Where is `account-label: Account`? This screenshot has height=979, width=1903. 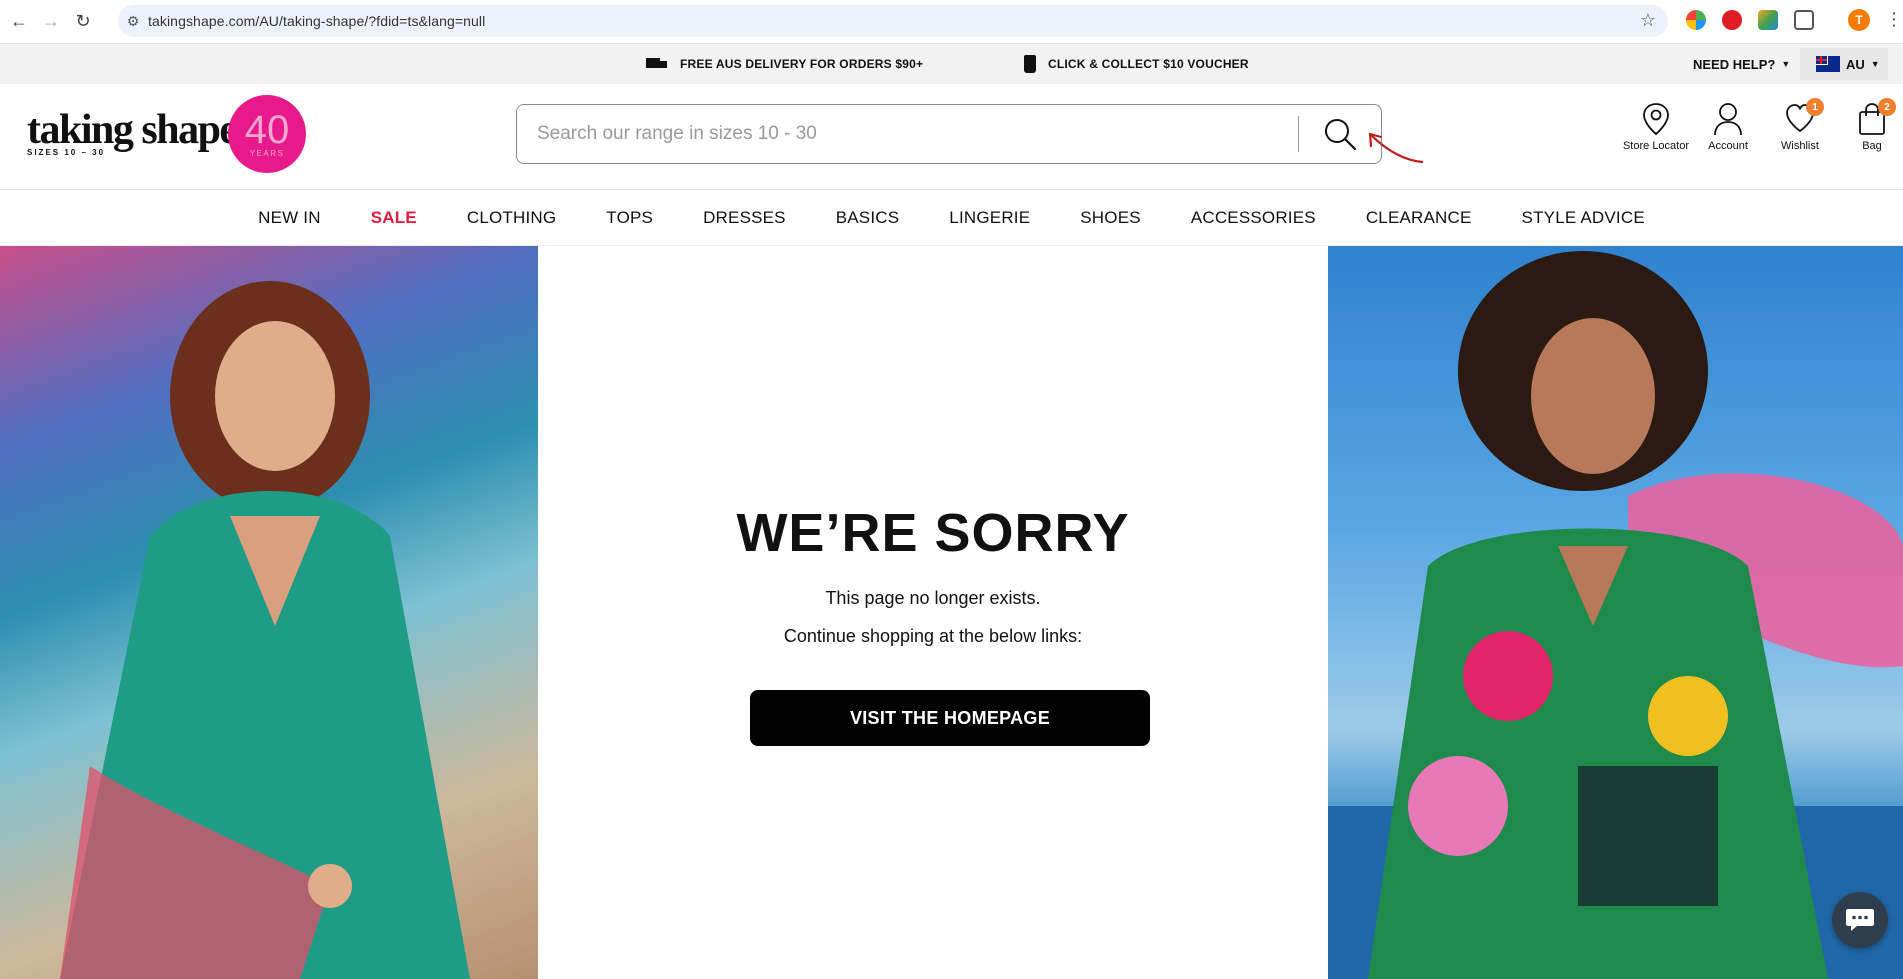
account-label: Account is located at coordinates (1728, 146).